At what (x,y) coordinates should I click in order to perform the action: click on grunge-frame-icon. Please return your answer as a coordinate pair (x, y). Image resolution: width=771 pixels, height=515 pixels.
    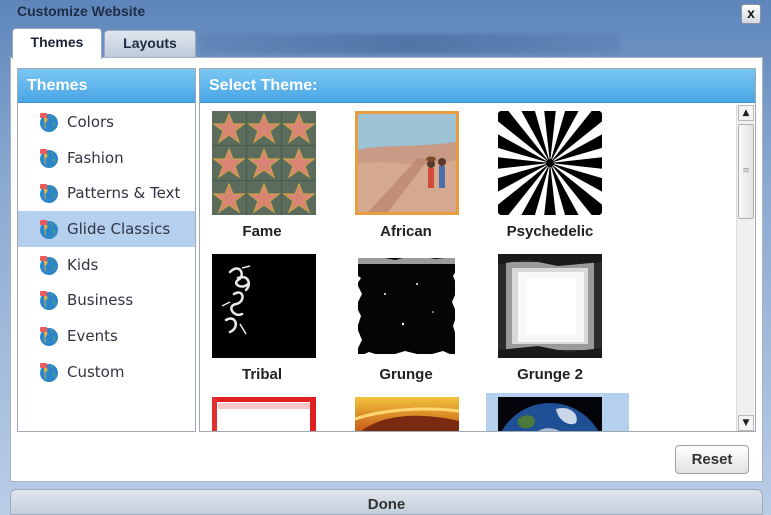
    Looking at the image, I should click on (550, 306).